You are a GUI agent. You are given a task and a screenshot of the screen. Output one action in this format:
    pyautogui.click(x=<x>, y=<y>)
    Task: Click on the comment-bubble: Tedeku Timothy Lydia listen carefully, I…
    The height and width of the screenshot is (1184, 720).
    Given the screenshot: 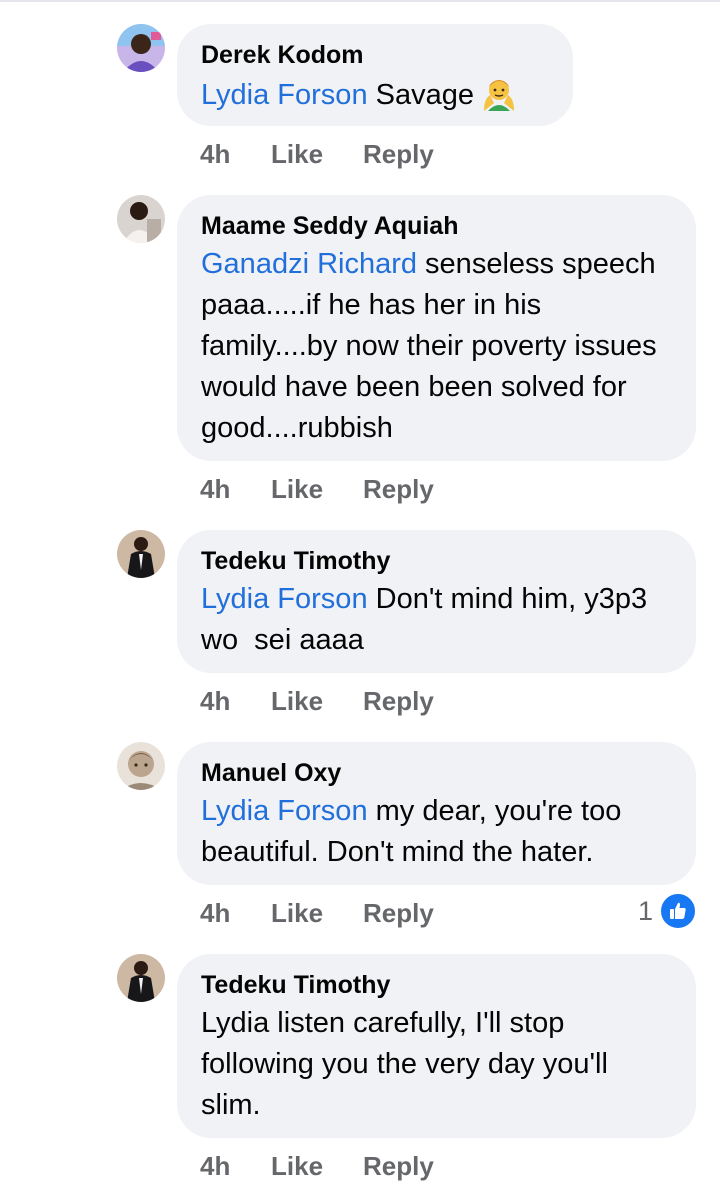 What is the action you would take?
    pyautogui.click(x=436, y=1046)
    